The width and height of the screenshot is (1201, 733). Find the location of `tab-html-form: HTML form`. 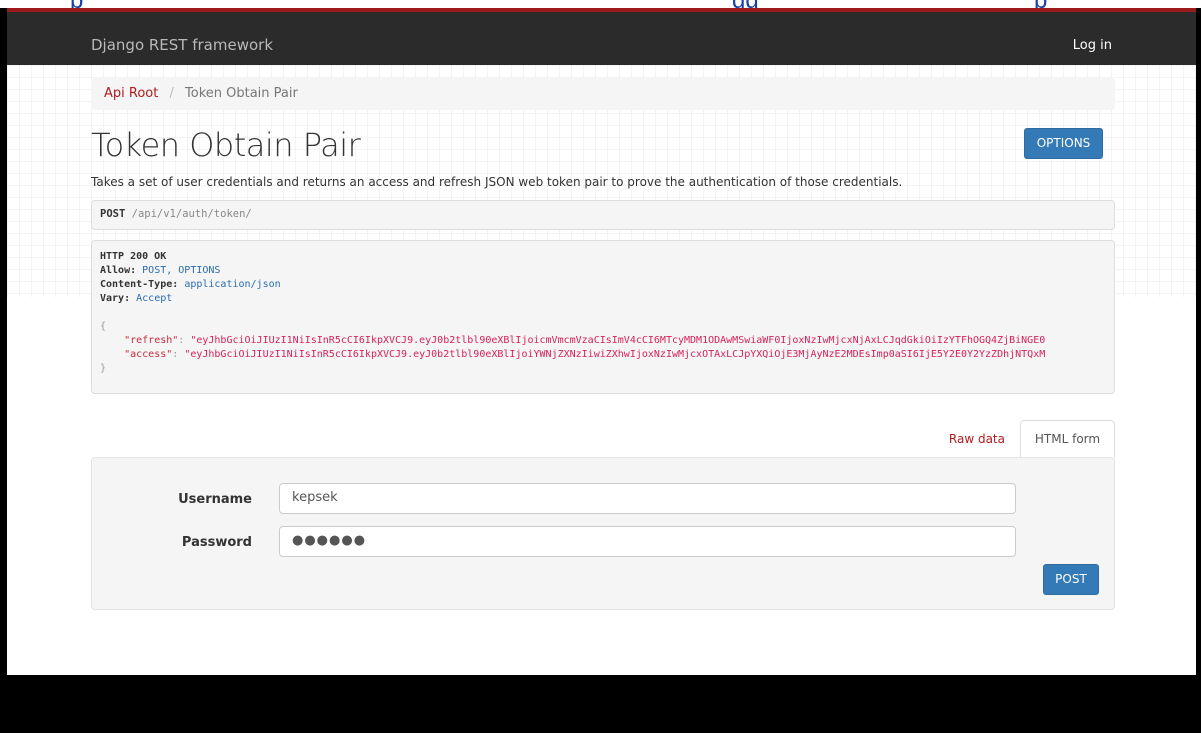

tab-html-form: HTML form is located at coordinates (1067, 439).